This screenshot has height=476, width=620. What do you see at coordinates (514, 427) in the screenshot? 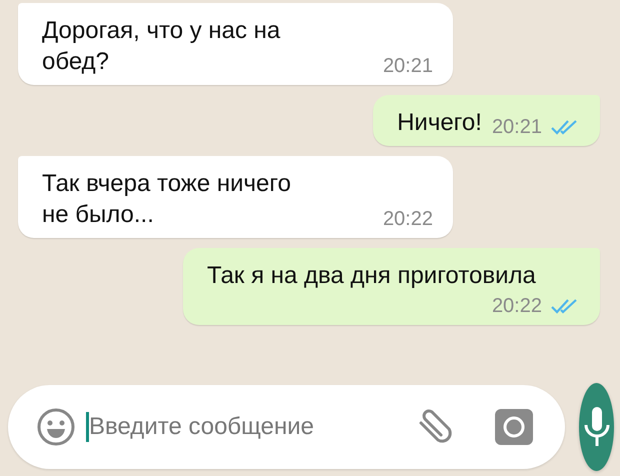
I see `camera-icon` at bounding box center [514, 427].